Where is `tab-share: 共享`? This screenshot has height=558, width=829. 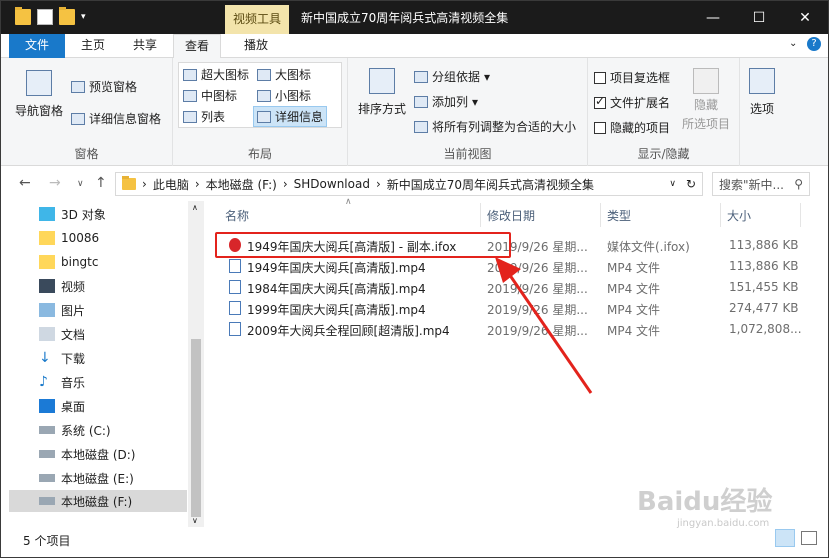
tab-share: 共享 is located at coordinates (145, 46).